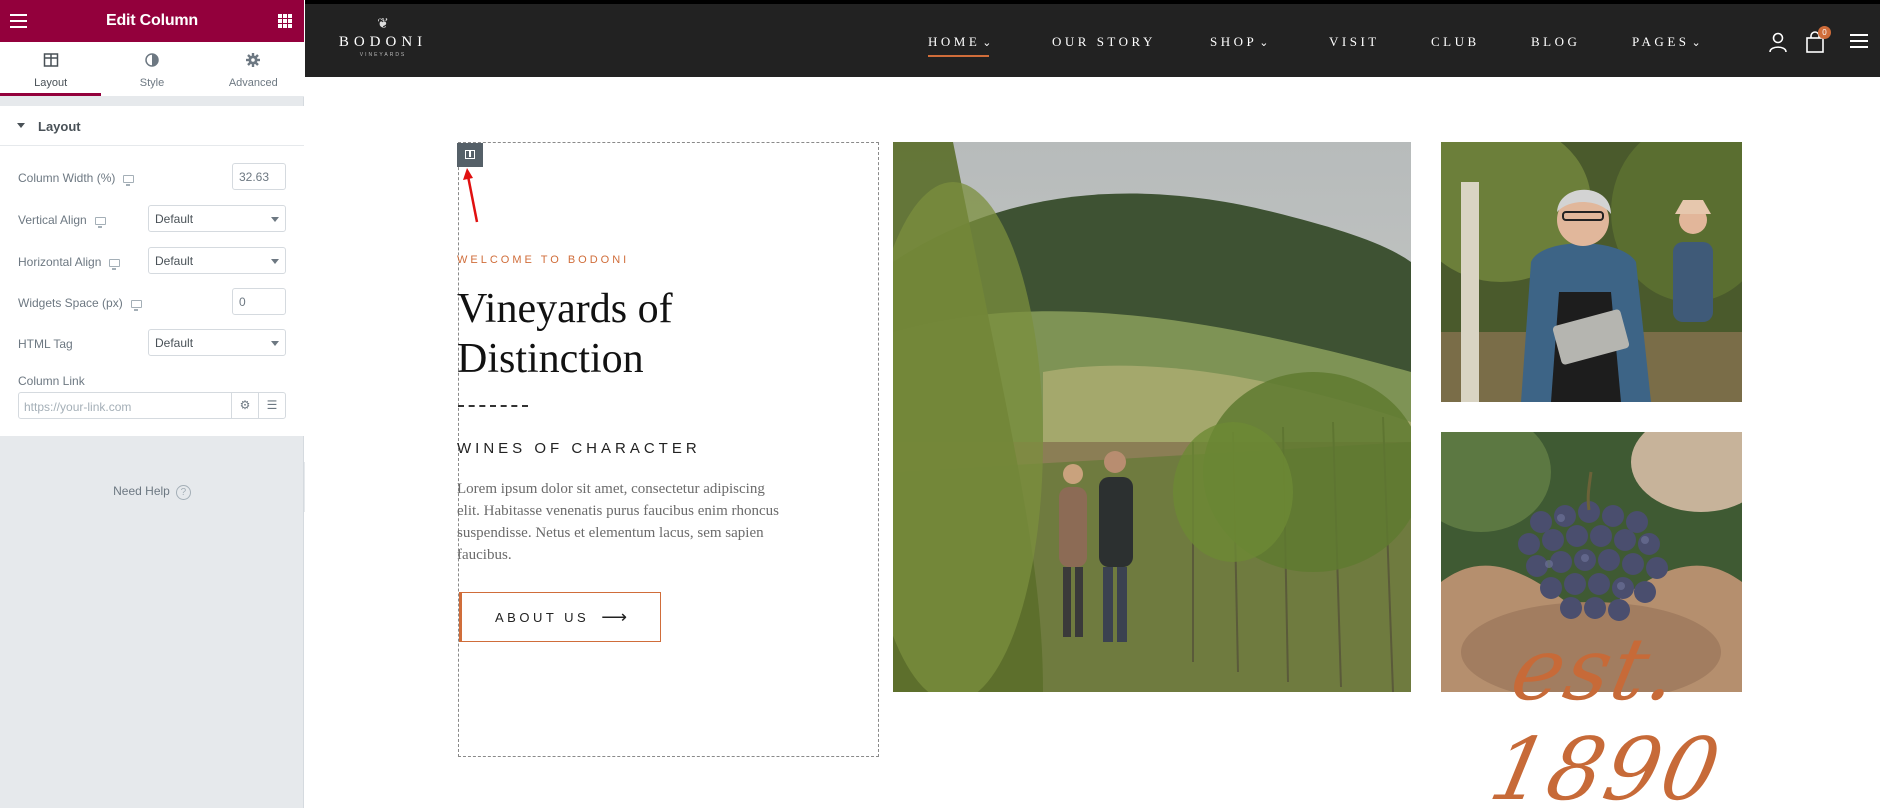  I want to click on nav-shop: SHOP ⌄, so click(1241, 42).